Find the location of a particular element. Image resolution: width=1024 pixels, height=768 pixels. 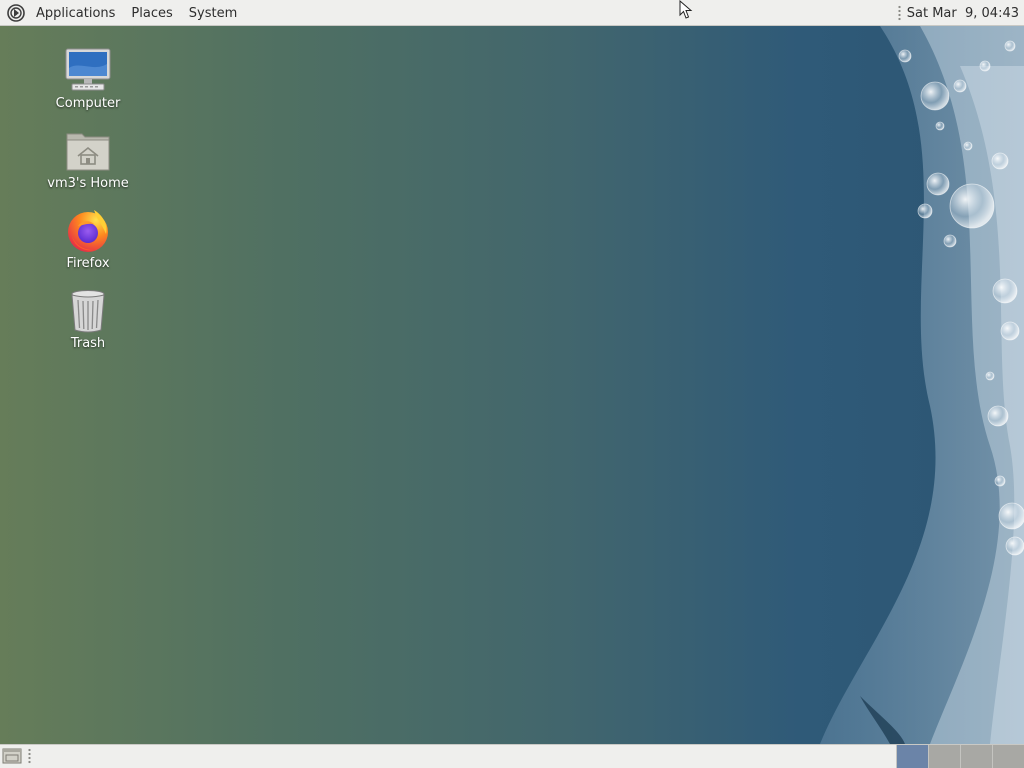

desktop-icon-label: Computer is located at coordinates (88, 103).